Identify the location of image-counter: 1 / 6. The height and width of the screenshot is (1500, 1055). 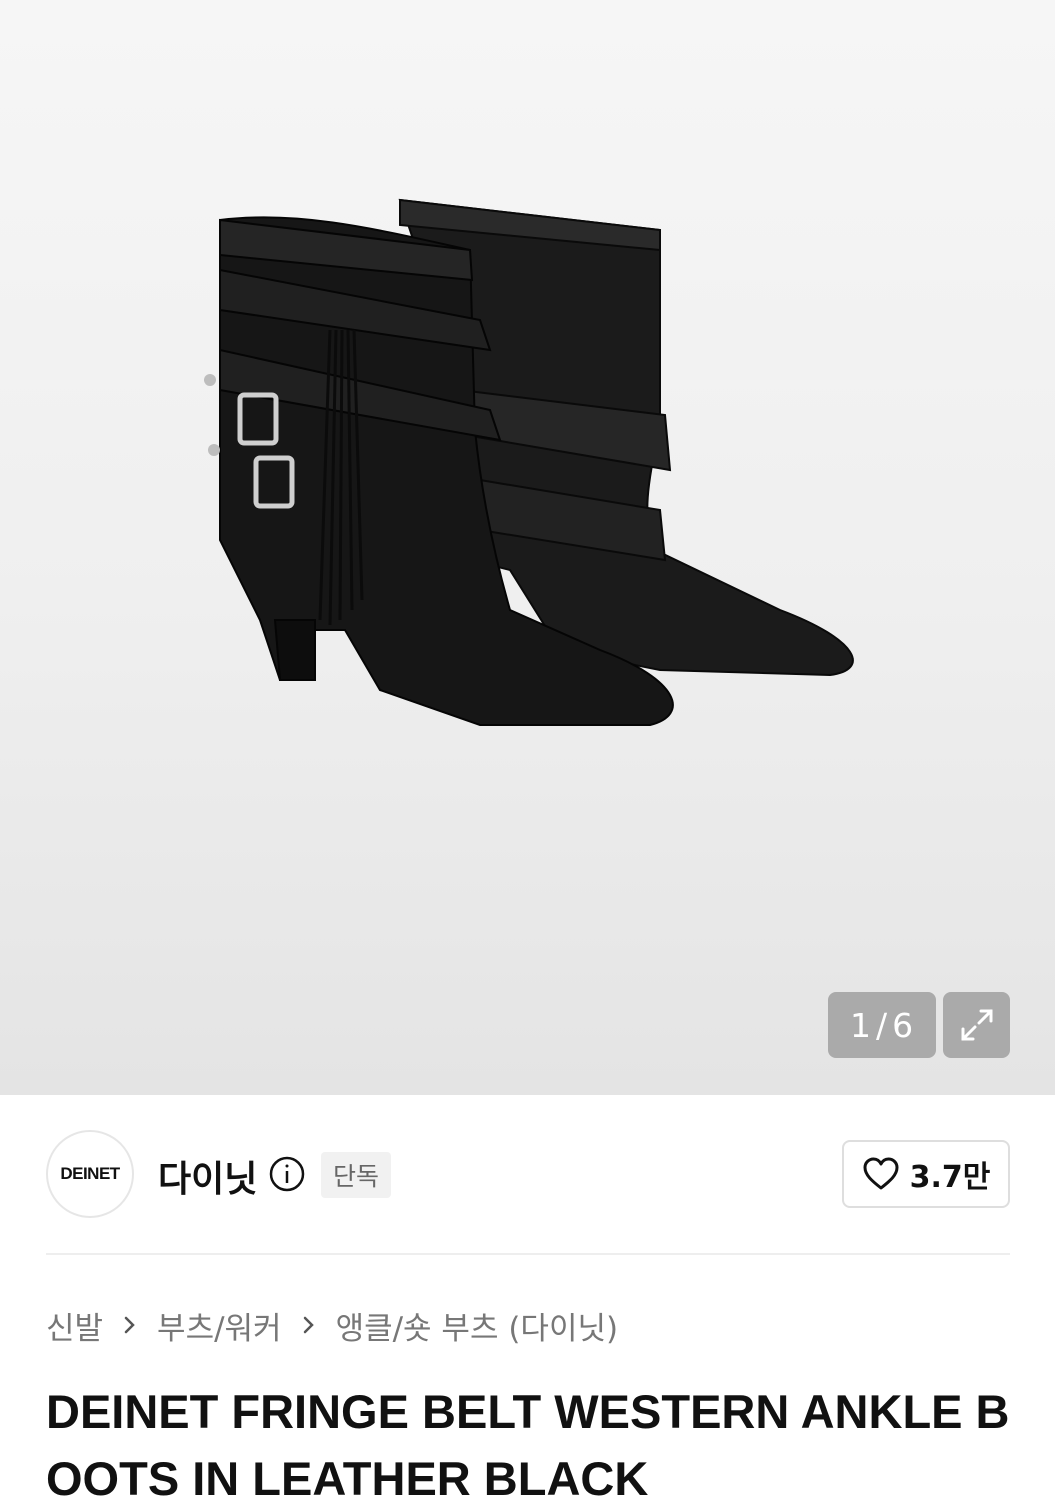
(882, 1025).